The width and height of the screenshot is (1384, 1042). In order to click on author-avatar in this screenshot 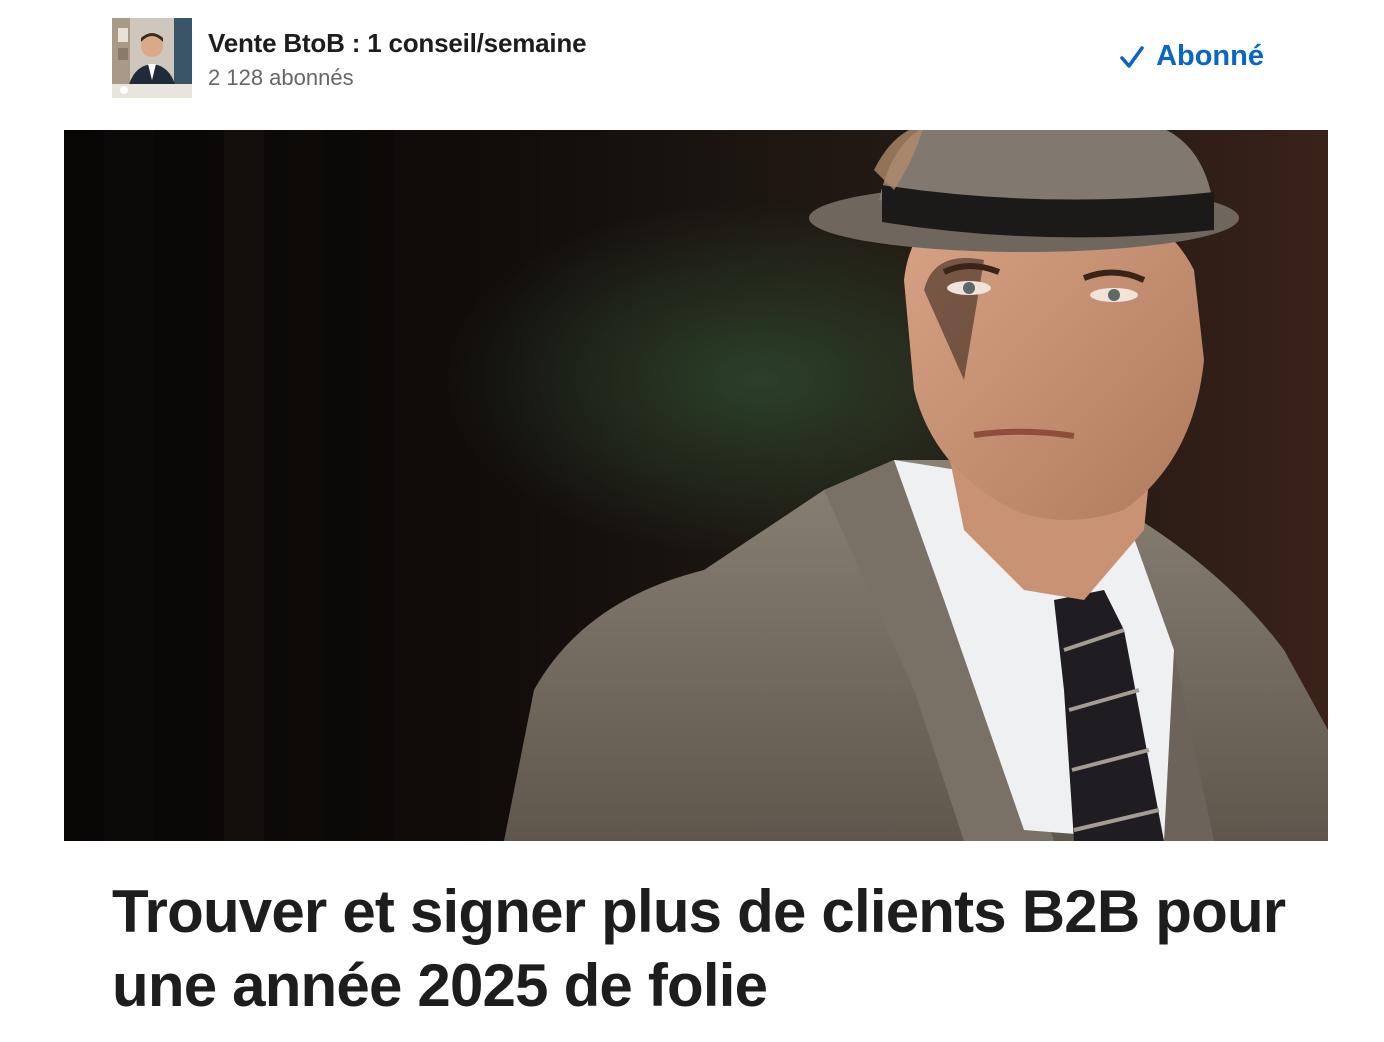, I will do `click(152, 58)`.